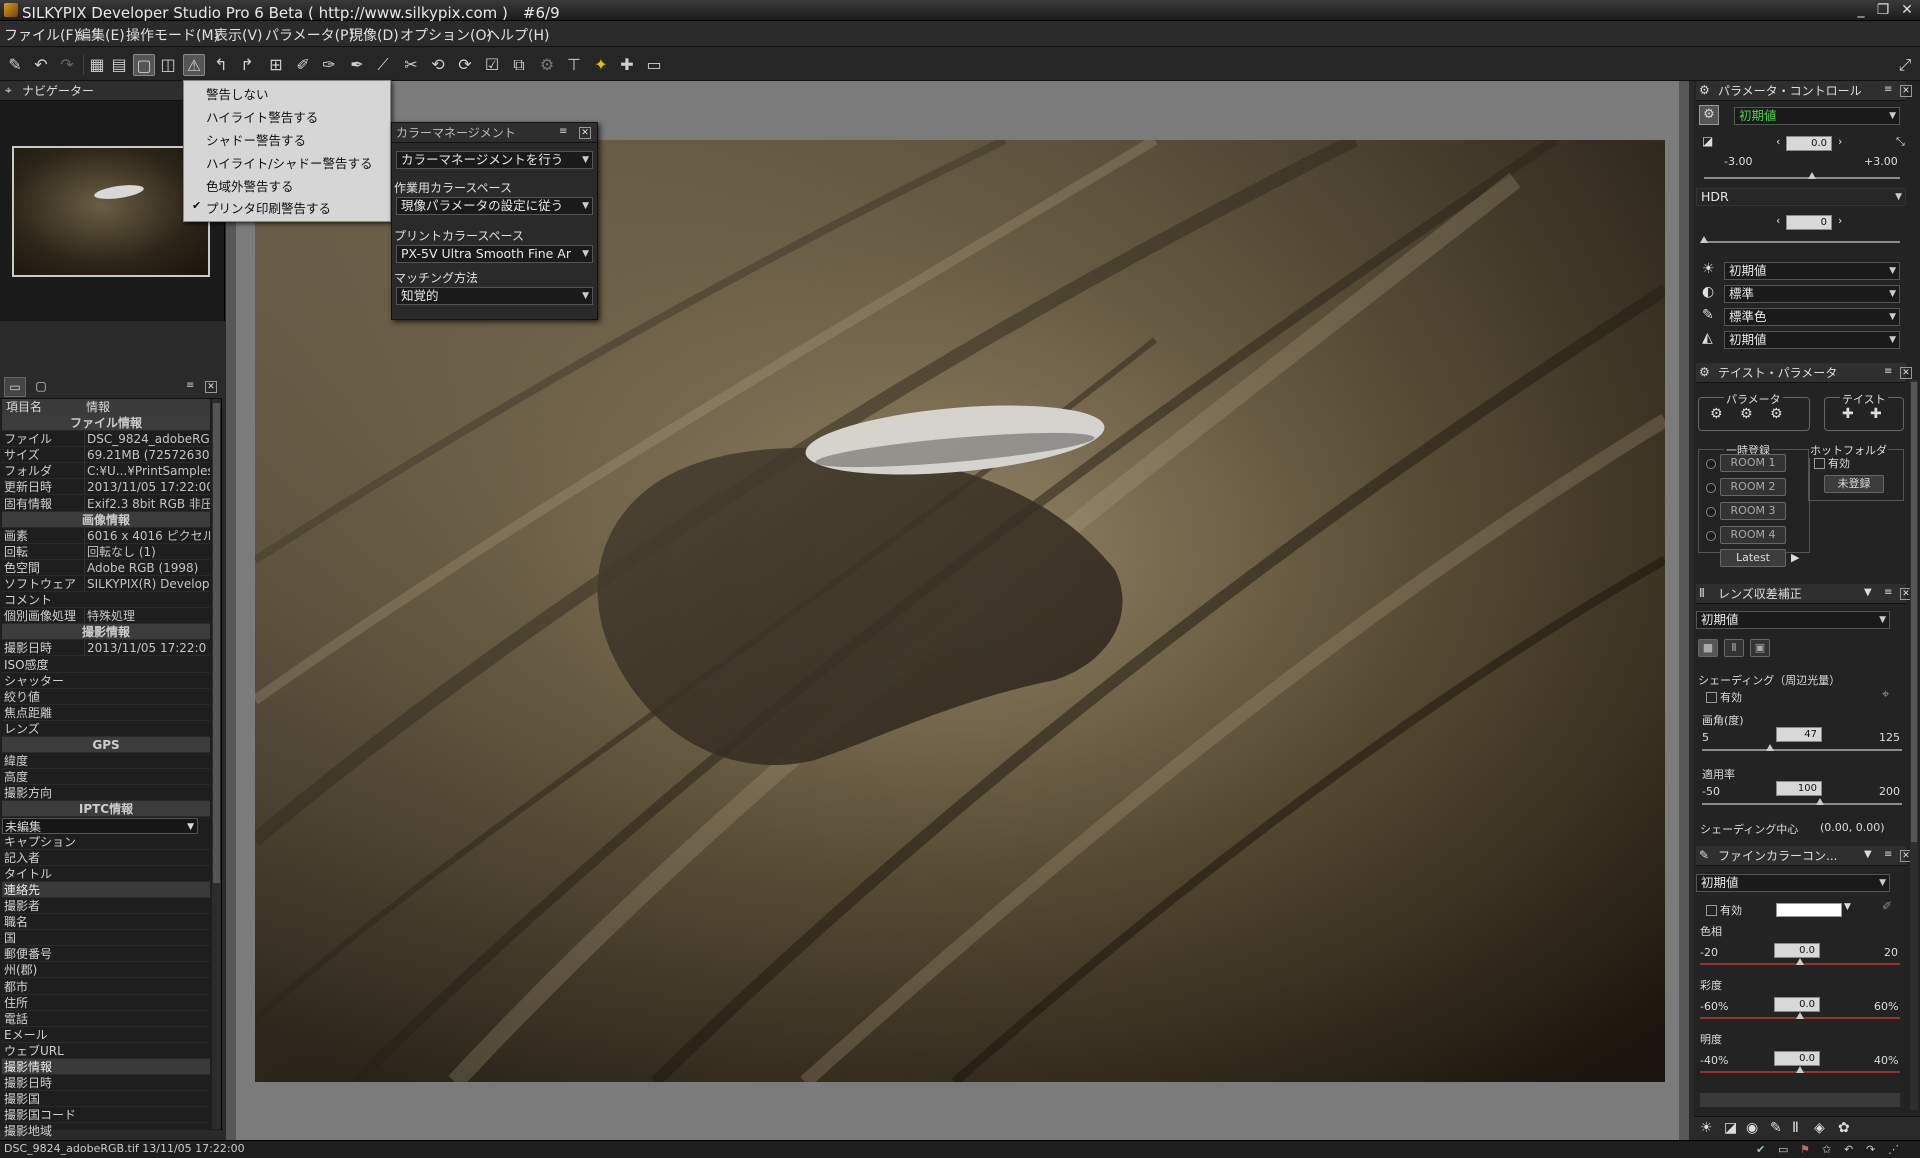  I want to click on apply-slider, so click(1802, 804).